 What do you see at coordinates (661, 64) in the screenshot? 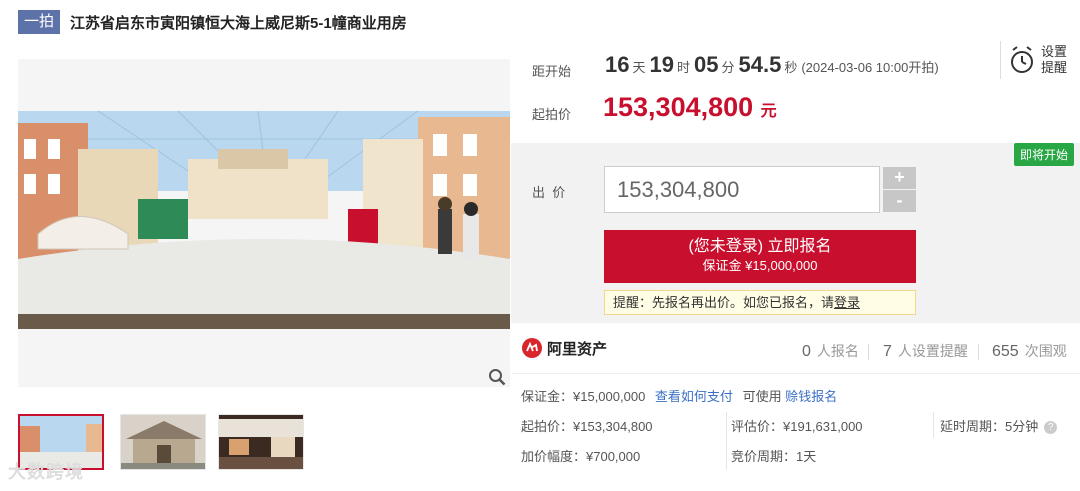
I see `countdown-hours: 19` at bounding box center [661, 64].